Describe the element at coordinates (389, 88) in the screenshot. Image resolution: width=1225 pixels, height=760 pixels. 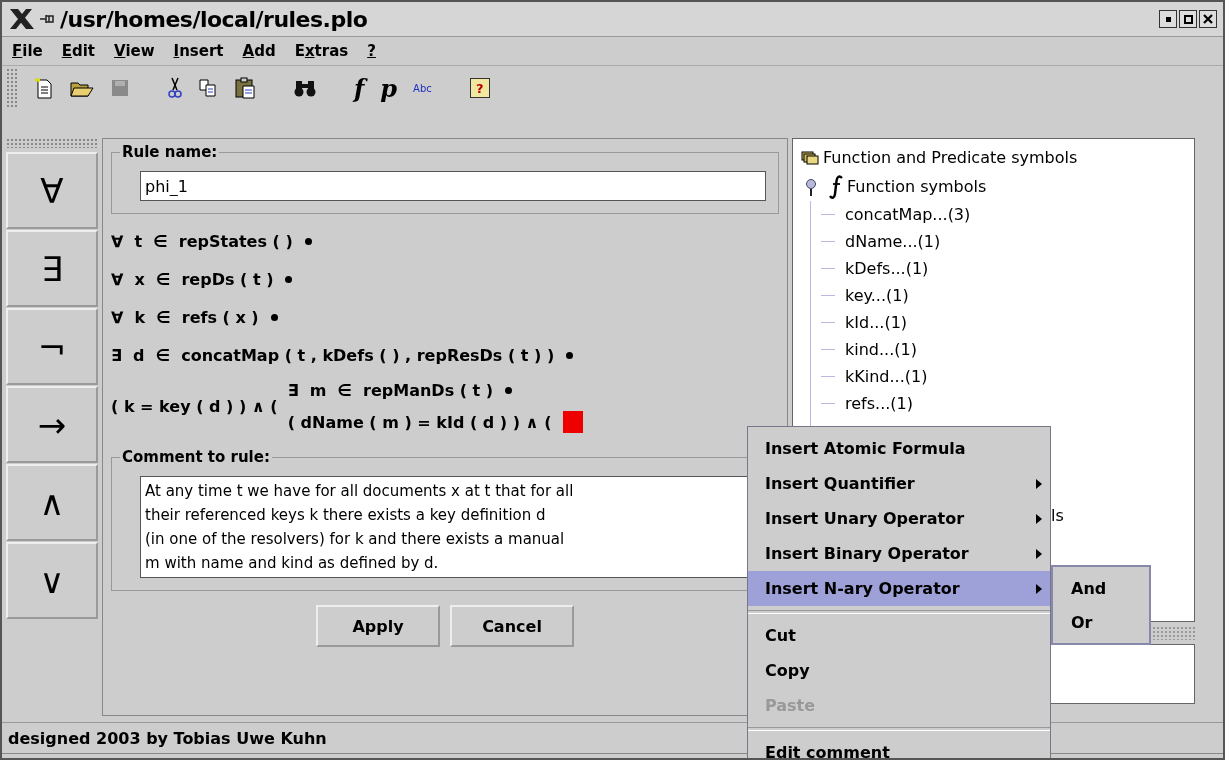
I see `predicate-button: p` at that location.